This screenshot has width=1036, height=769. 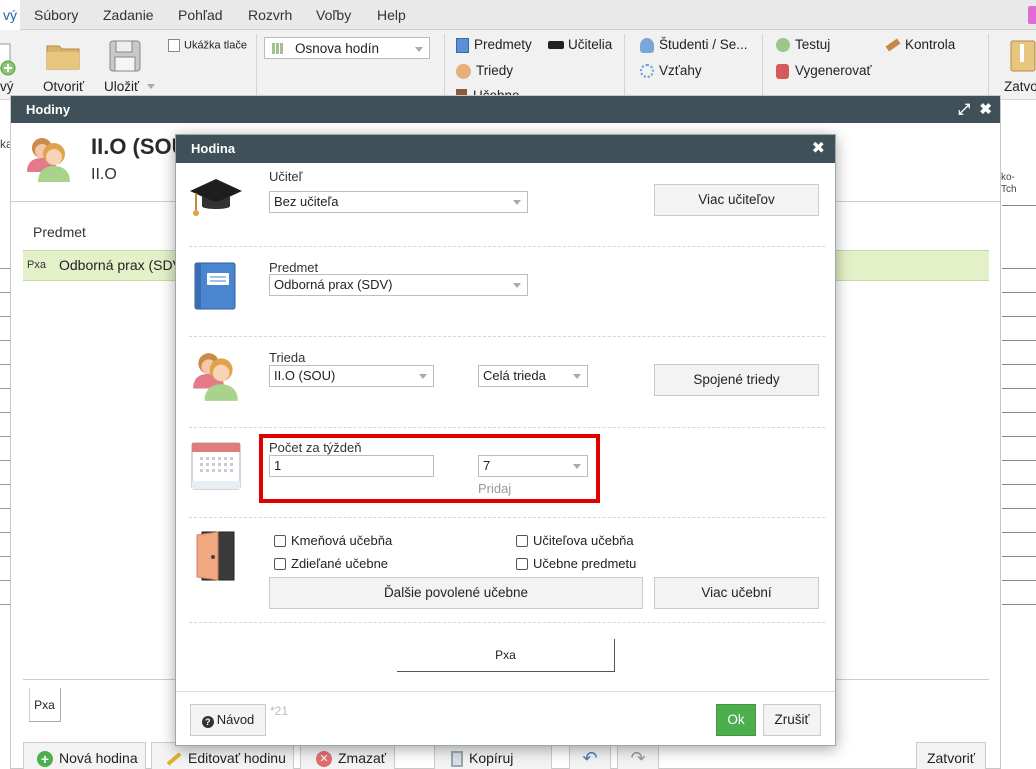 I want to click on test-button: Testuj, so click(x=803, y=45).